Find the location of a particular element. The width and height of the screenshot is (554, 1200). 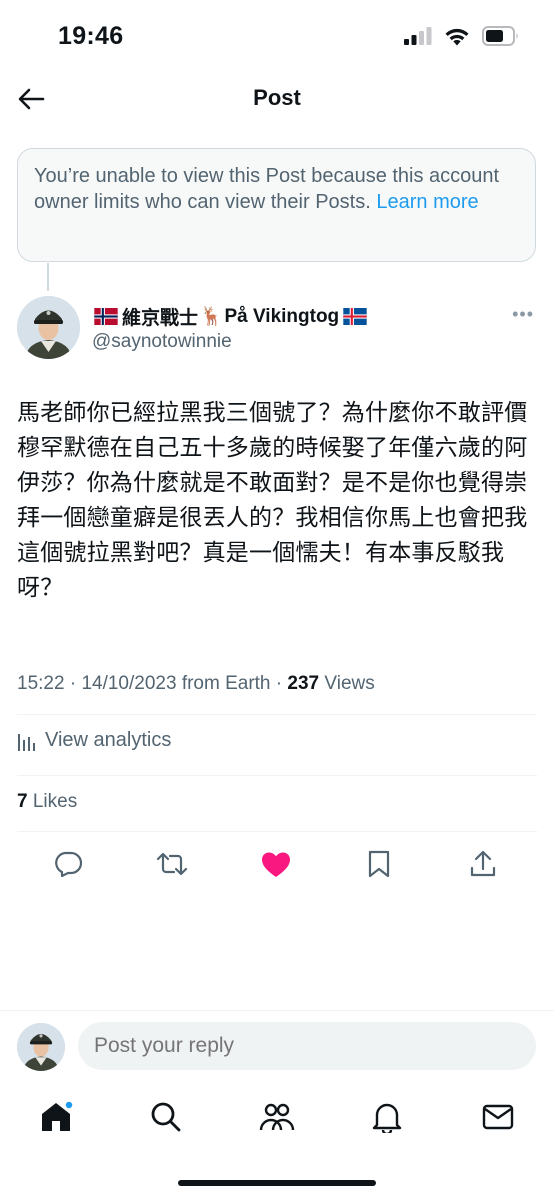

view-analytics-button: View analytics is located at coordinates (94, 740).